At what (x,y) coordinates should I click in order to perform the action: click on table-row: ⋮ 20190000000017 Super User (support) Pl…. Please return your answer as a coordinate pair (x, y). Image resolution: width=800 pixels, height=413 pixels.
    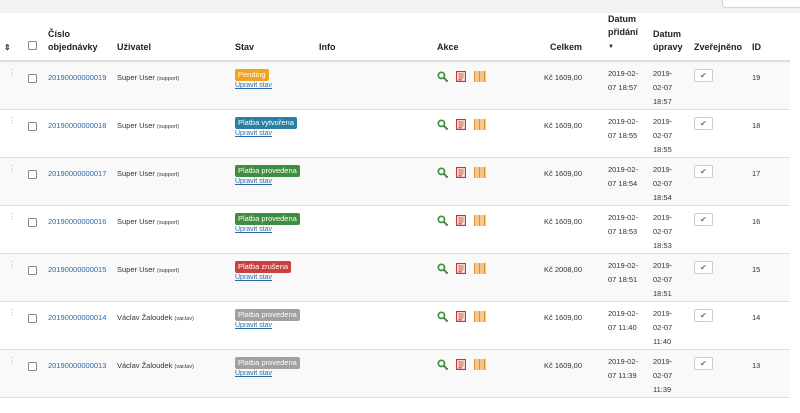
    Looking at the image, I should click on (395, 181).